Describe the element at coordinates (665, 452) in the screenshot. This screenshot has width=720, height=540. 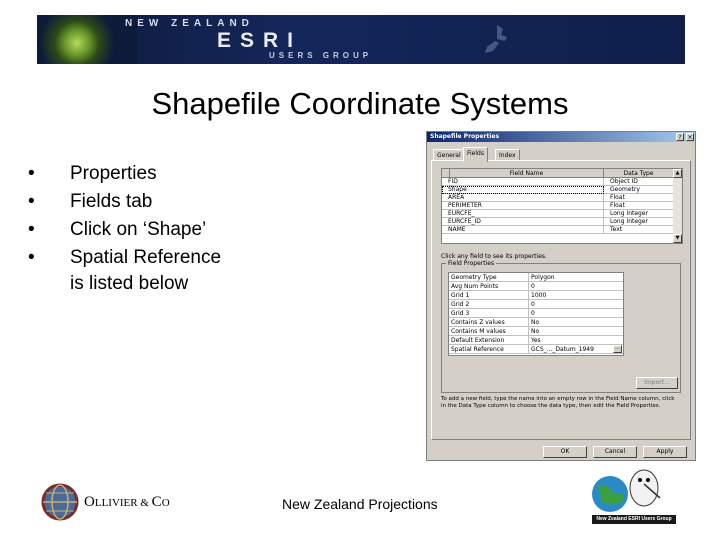
I see `apply-button: Apply` at that location.